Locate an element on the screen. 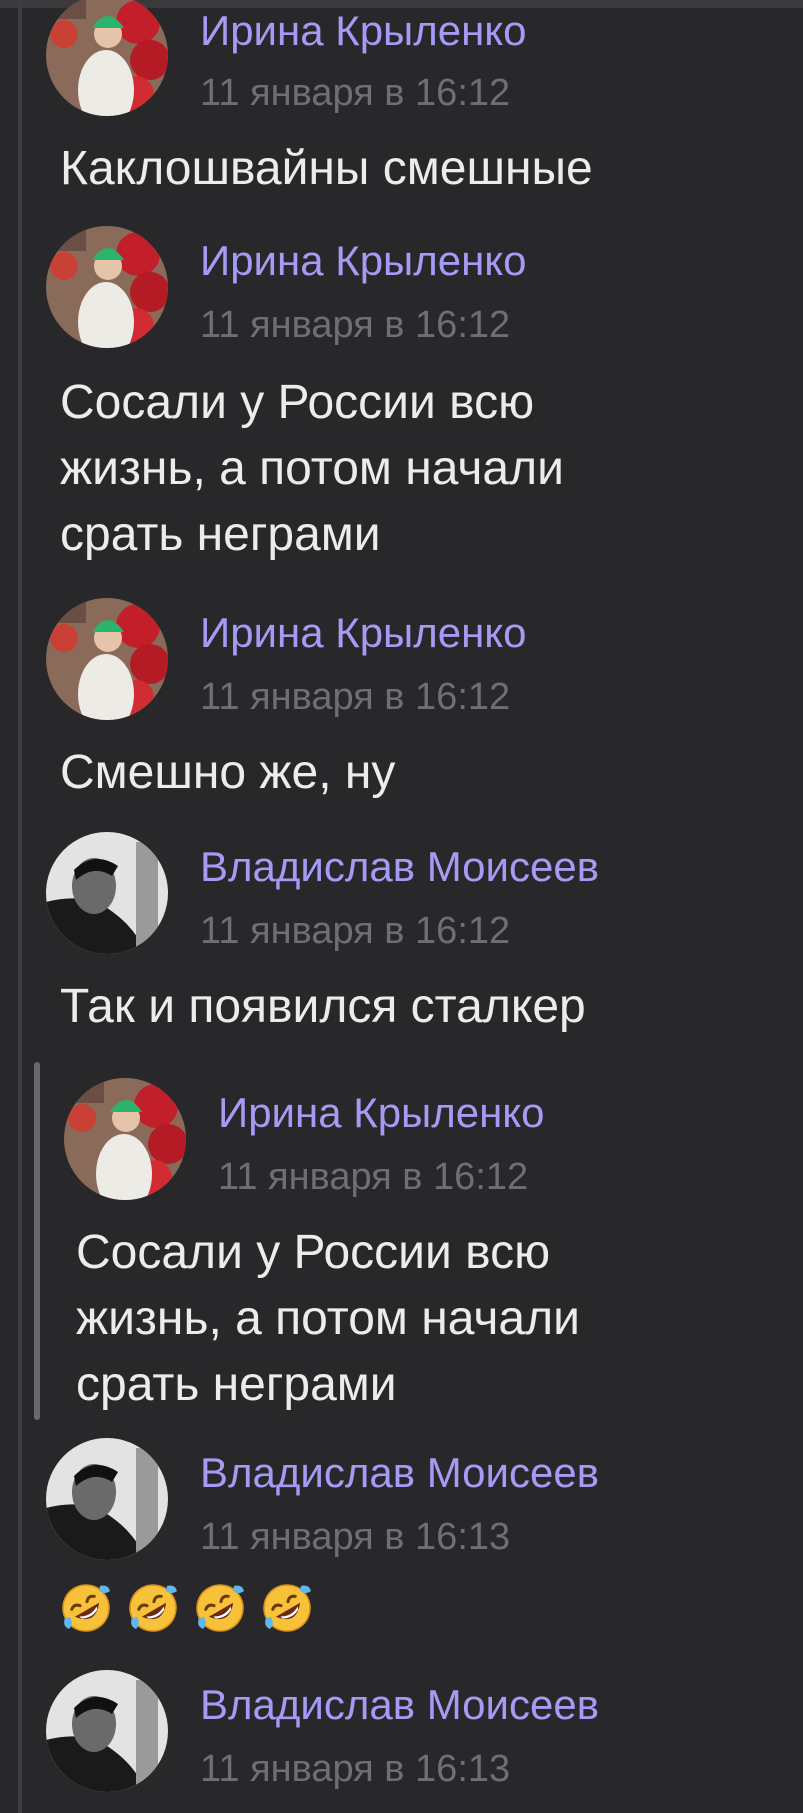  quote-bar is located at coordinates (37, 1241).